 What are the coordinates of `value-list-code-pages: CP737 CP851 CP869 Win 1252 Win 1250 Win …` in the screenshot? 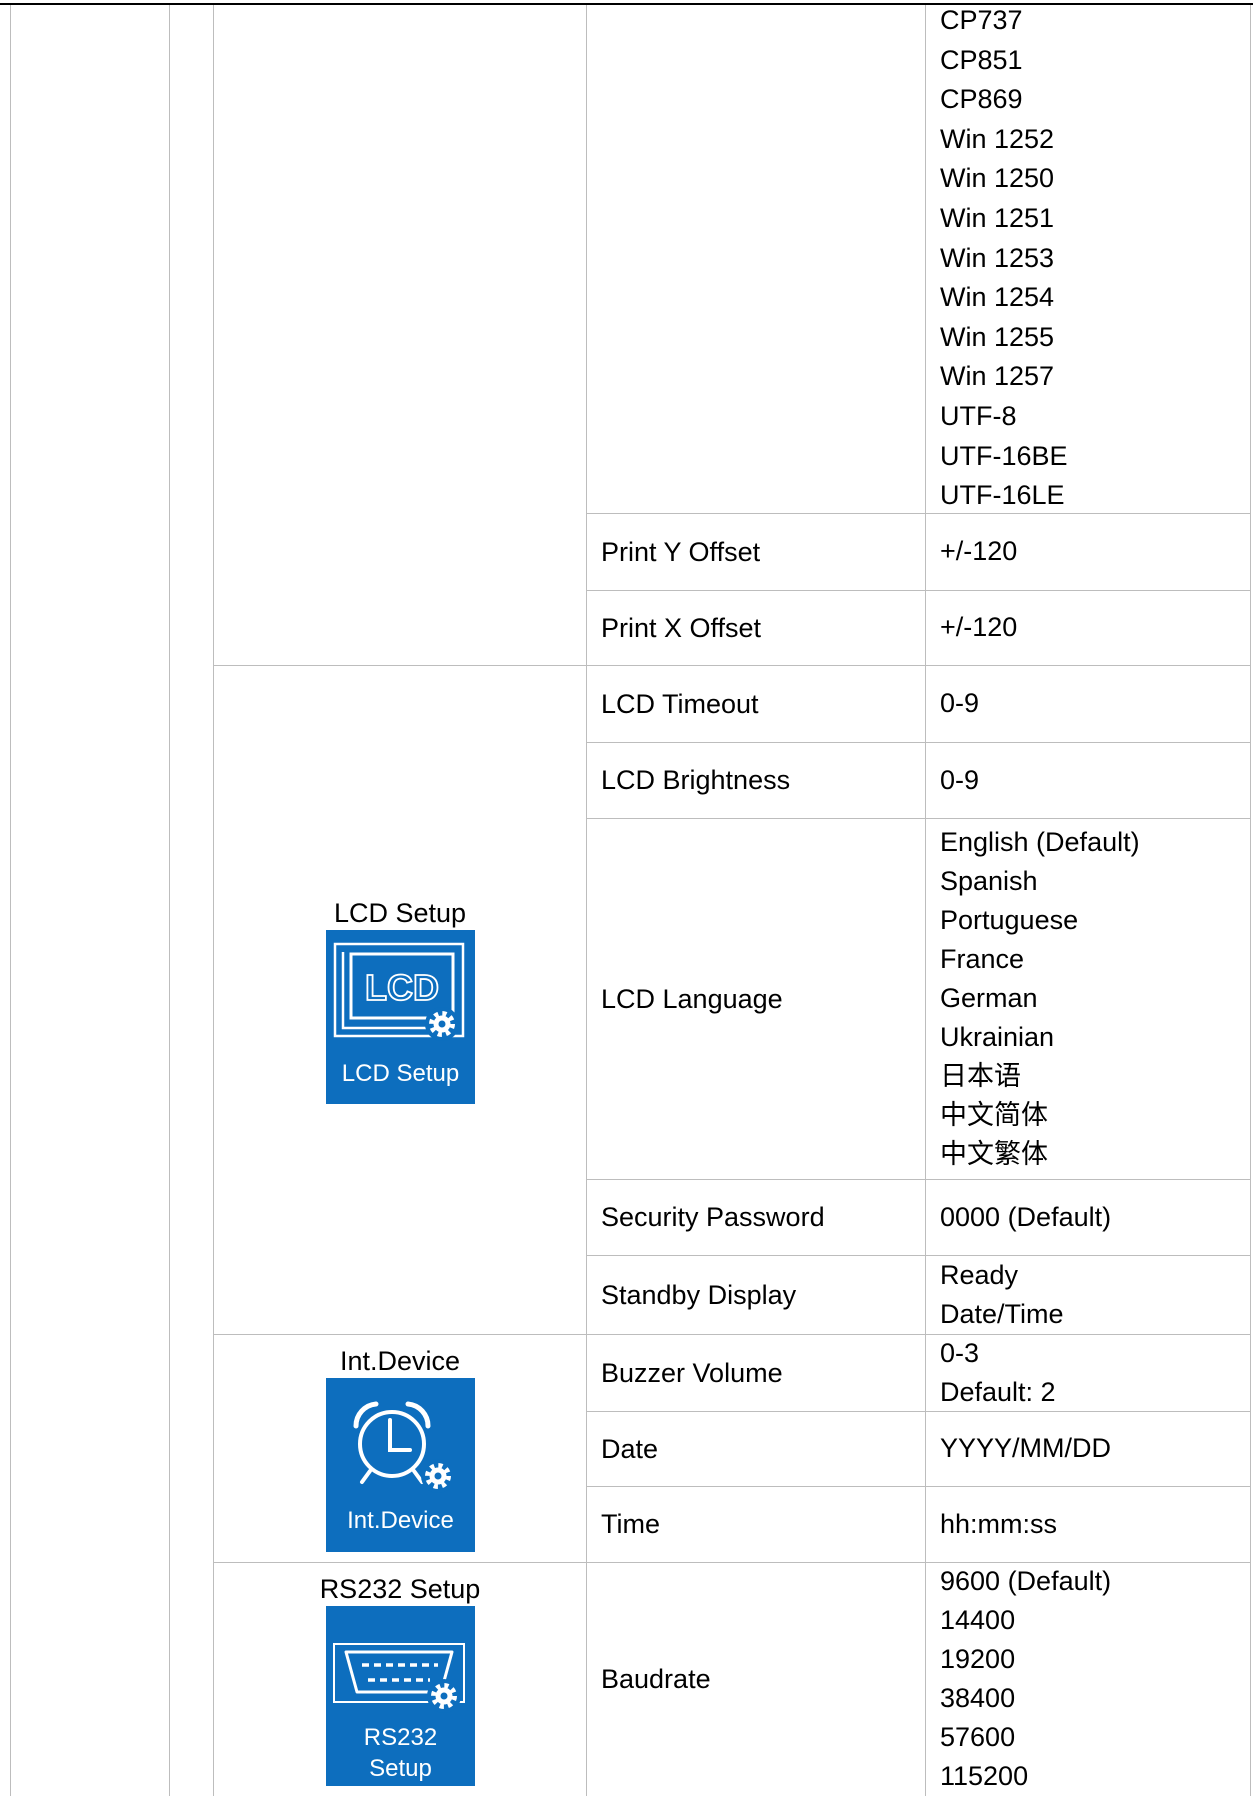 It's located at (1088, 256).